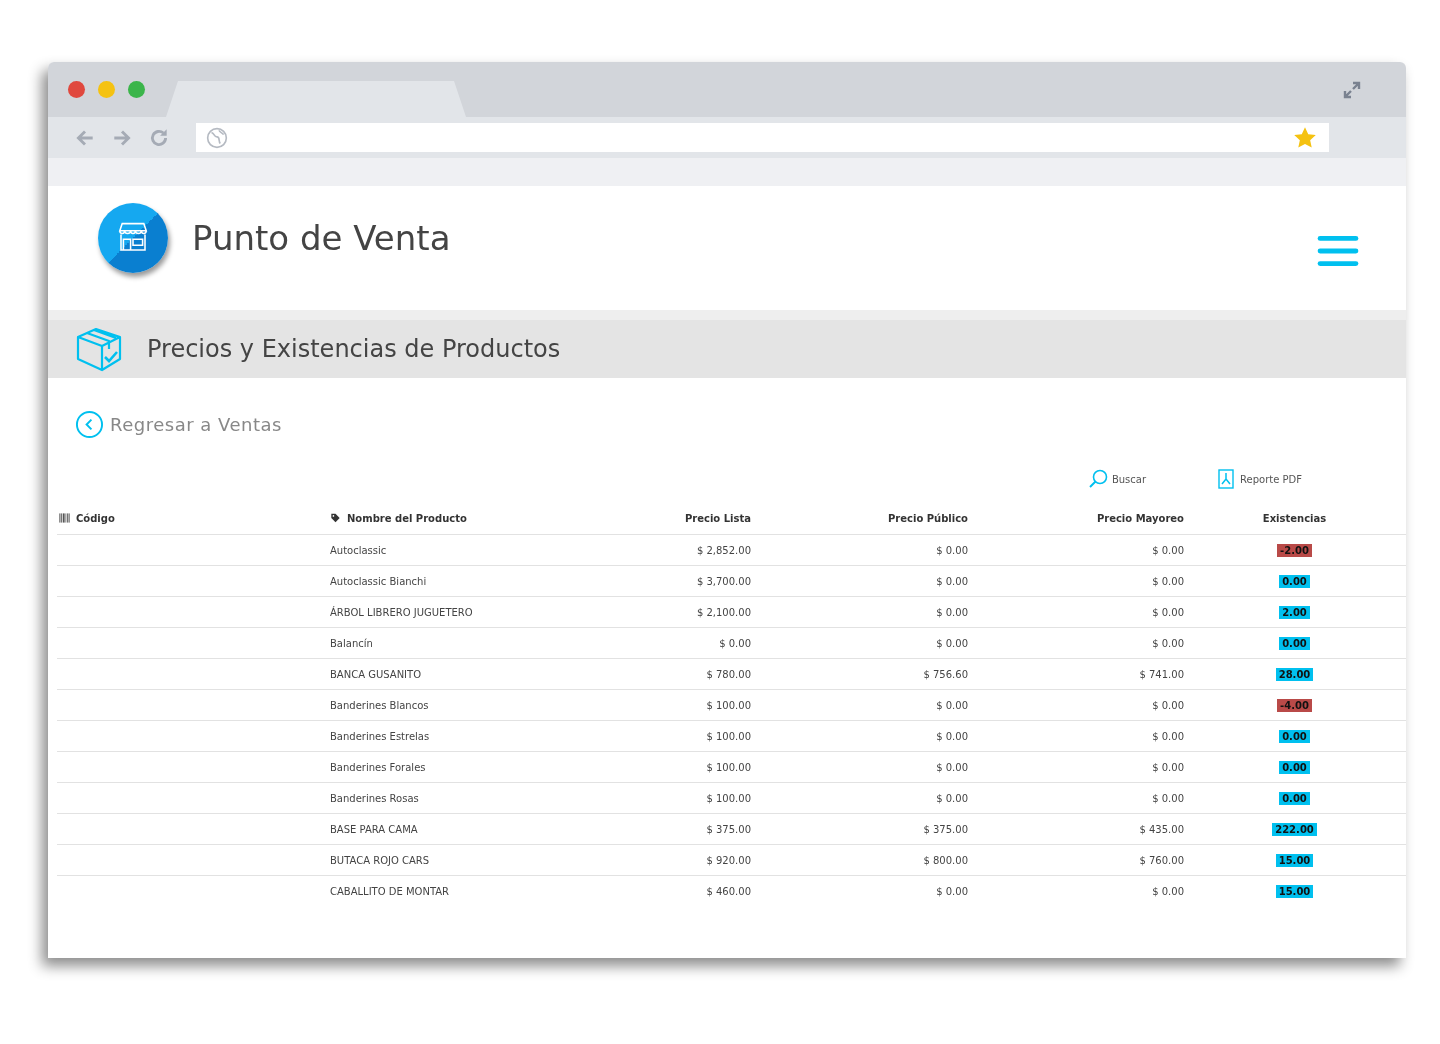 The height and width of the screenshot is (1044, 1440). I want to click on product-name-cell-text: CABALLITO DE MONTAR, so click(390, 891).